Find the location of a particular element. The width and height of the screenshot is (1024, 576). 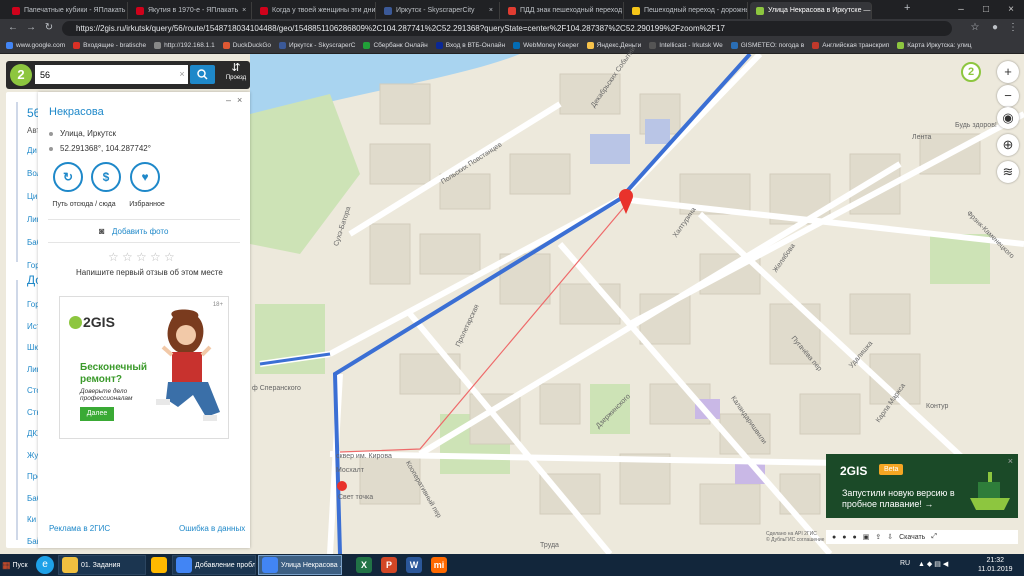

bookmark-item: Английская транскрип is located at coordinates (850, 45).